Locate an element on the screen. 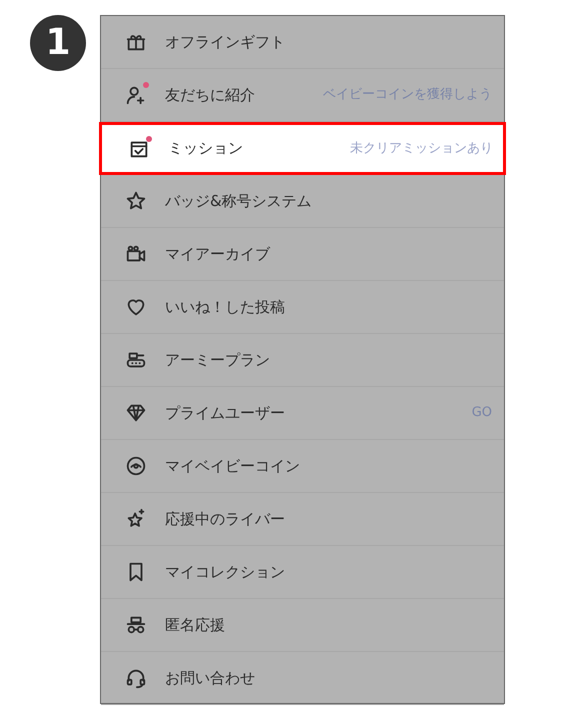  menu-label: バッジ&称号システム is located at coordinates (238, 201).